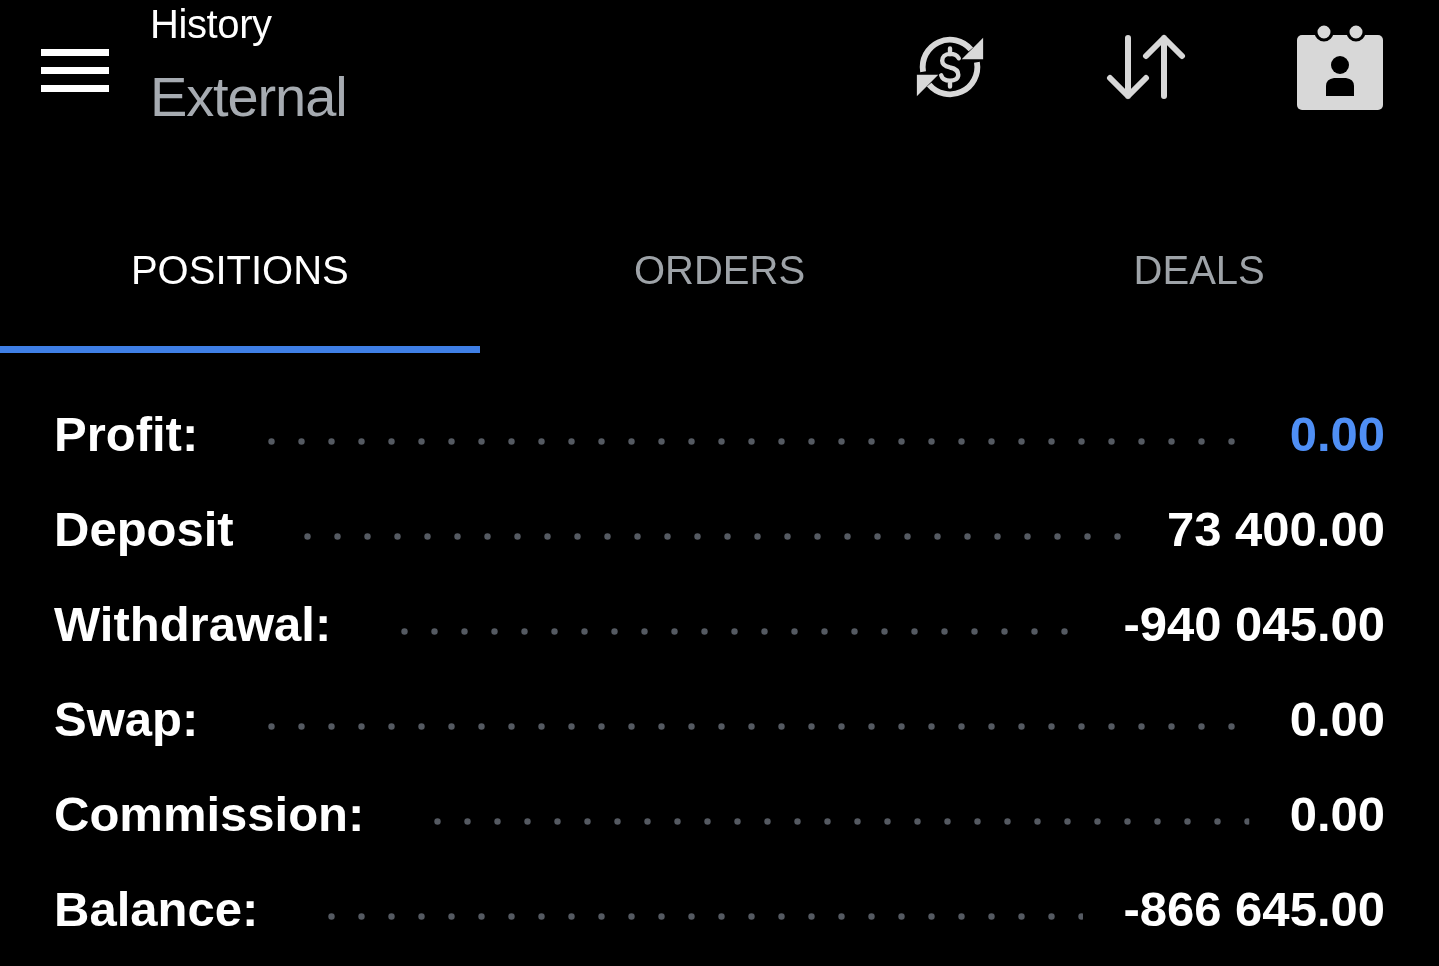 The image size is (1439, 966). I want to click on screen-subtitle: External, so click(248, 97).